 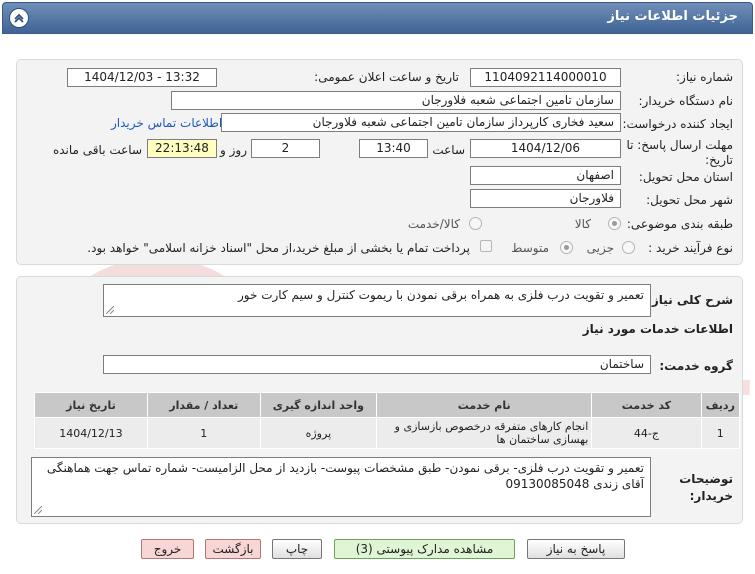 I want to click on category-option-goods: کالا, so click(x=582, y=224).